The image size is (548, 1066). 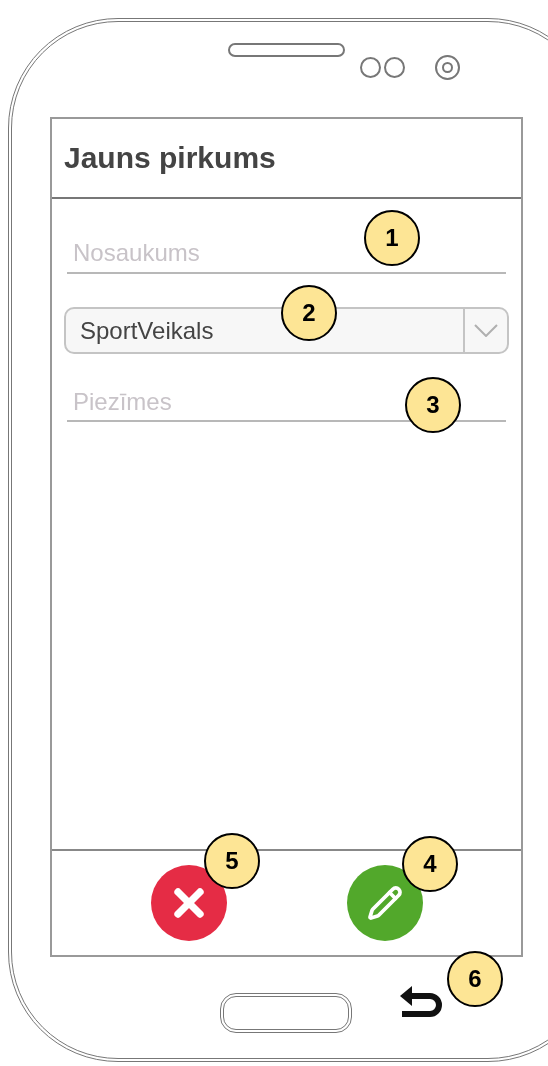 What do you see at coordinates (170, 158) in the screenshot?
I see `screen-title: Jauns pirkums` at bounding box center [170, 158].